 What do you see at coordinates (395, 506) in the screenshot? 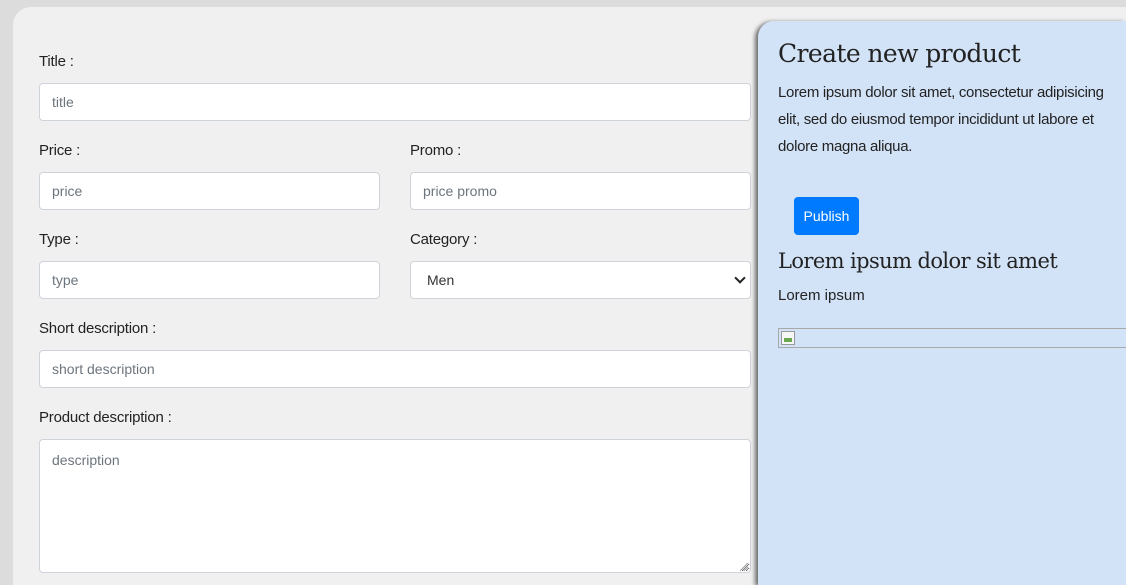
I see `product-description-textarea` at bounding box center [395, 506].